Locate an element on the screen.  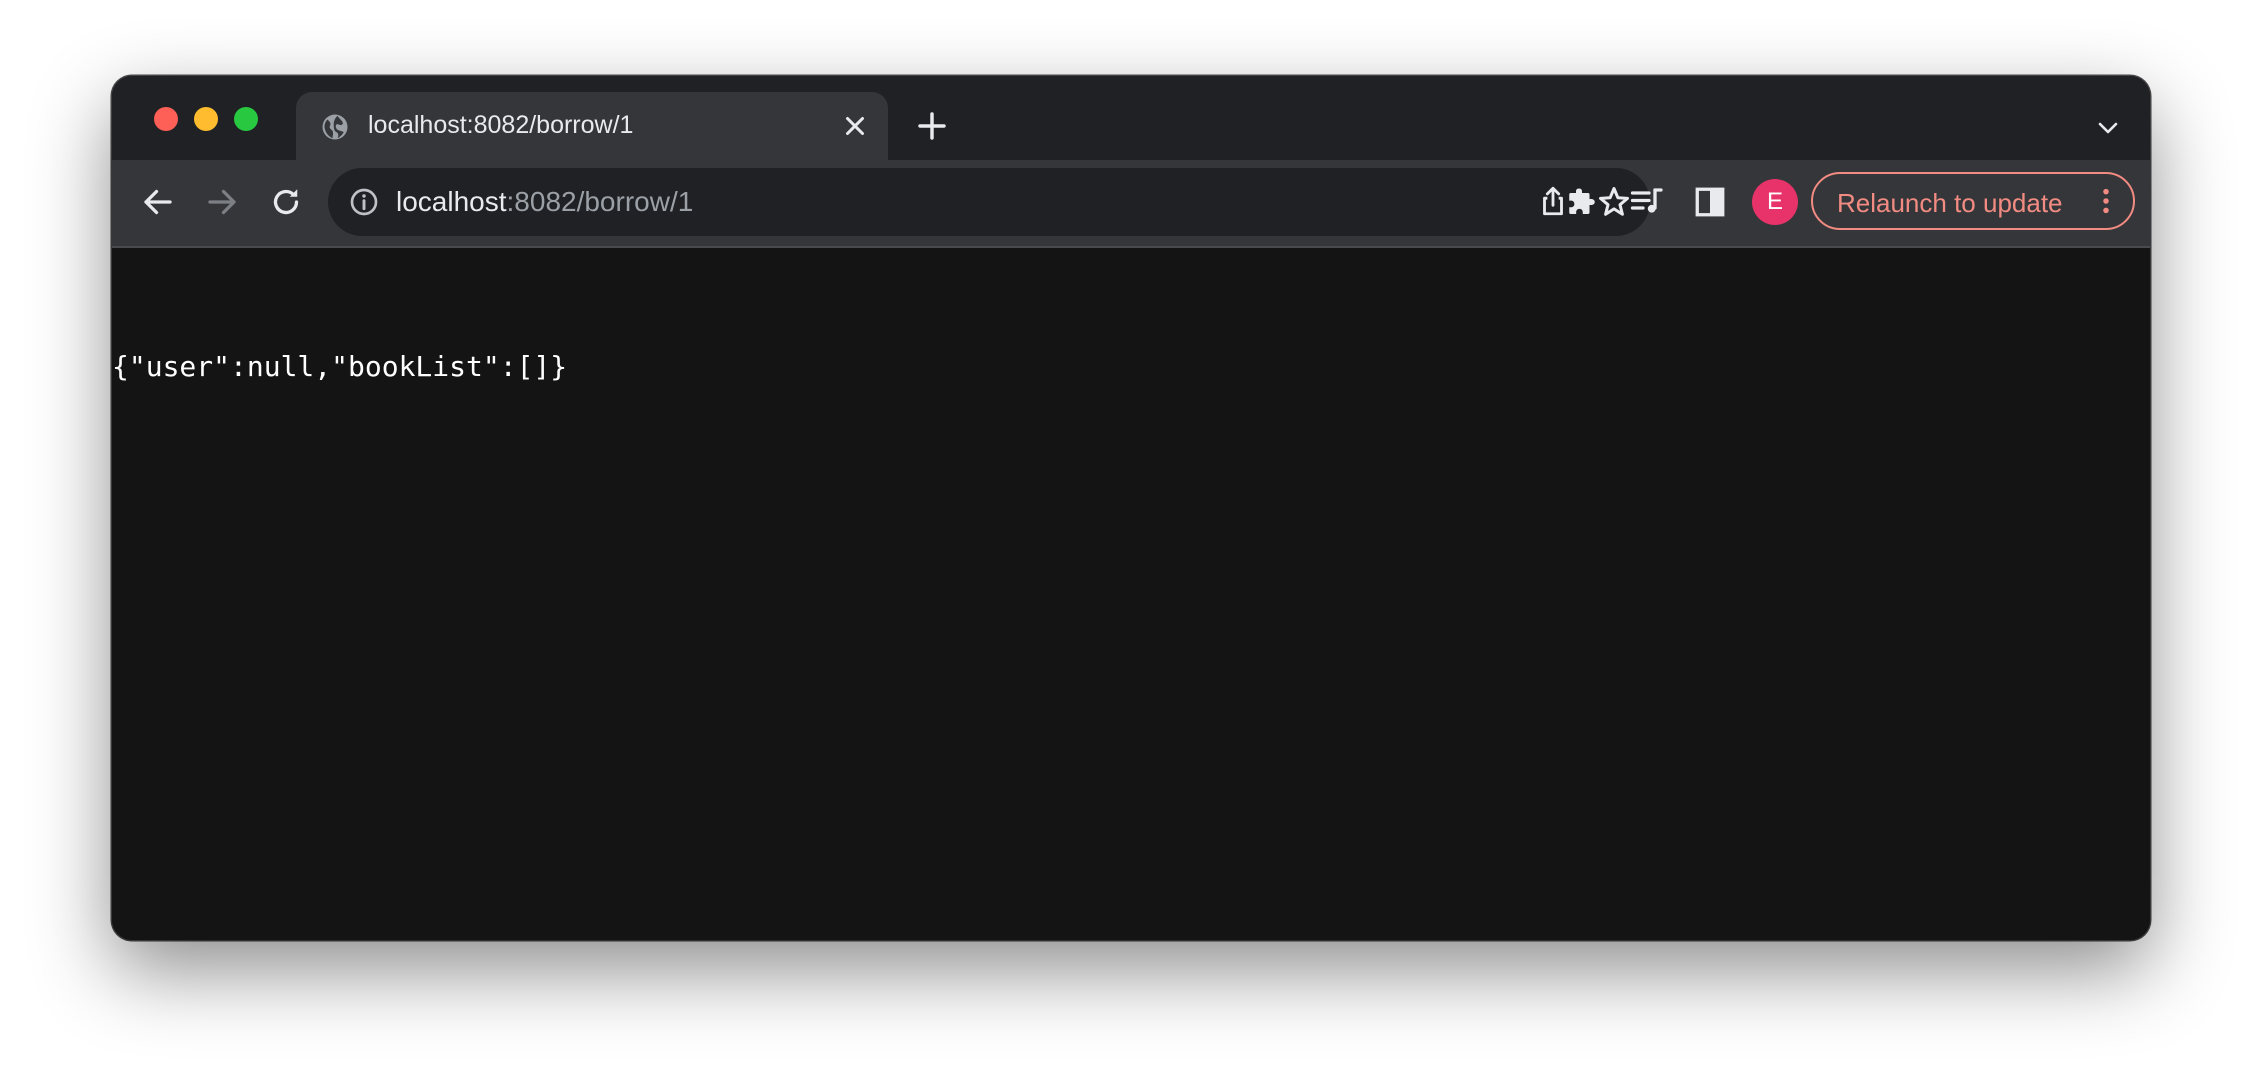
address-url: localhost:8082/borrow/1 is located at coordinates (544, 202).